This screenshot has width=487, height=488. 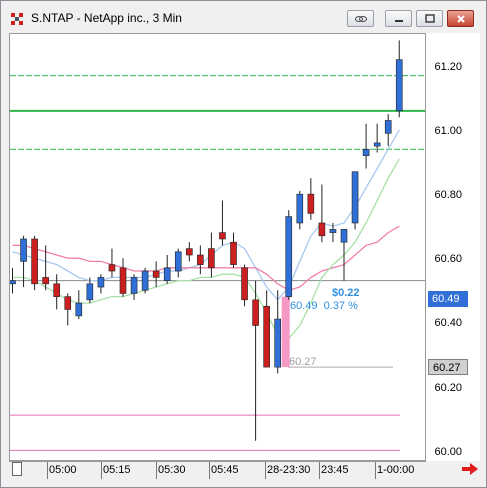 I want to click on time-axis-label: 05:00, so click(x=63, y=470).